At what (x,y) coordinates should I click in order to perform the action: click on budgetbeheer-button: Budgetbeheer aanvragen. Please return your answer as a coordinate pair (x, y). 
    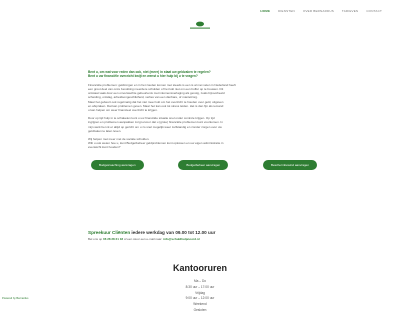
    Looking at the image, I should click on (203, 164).